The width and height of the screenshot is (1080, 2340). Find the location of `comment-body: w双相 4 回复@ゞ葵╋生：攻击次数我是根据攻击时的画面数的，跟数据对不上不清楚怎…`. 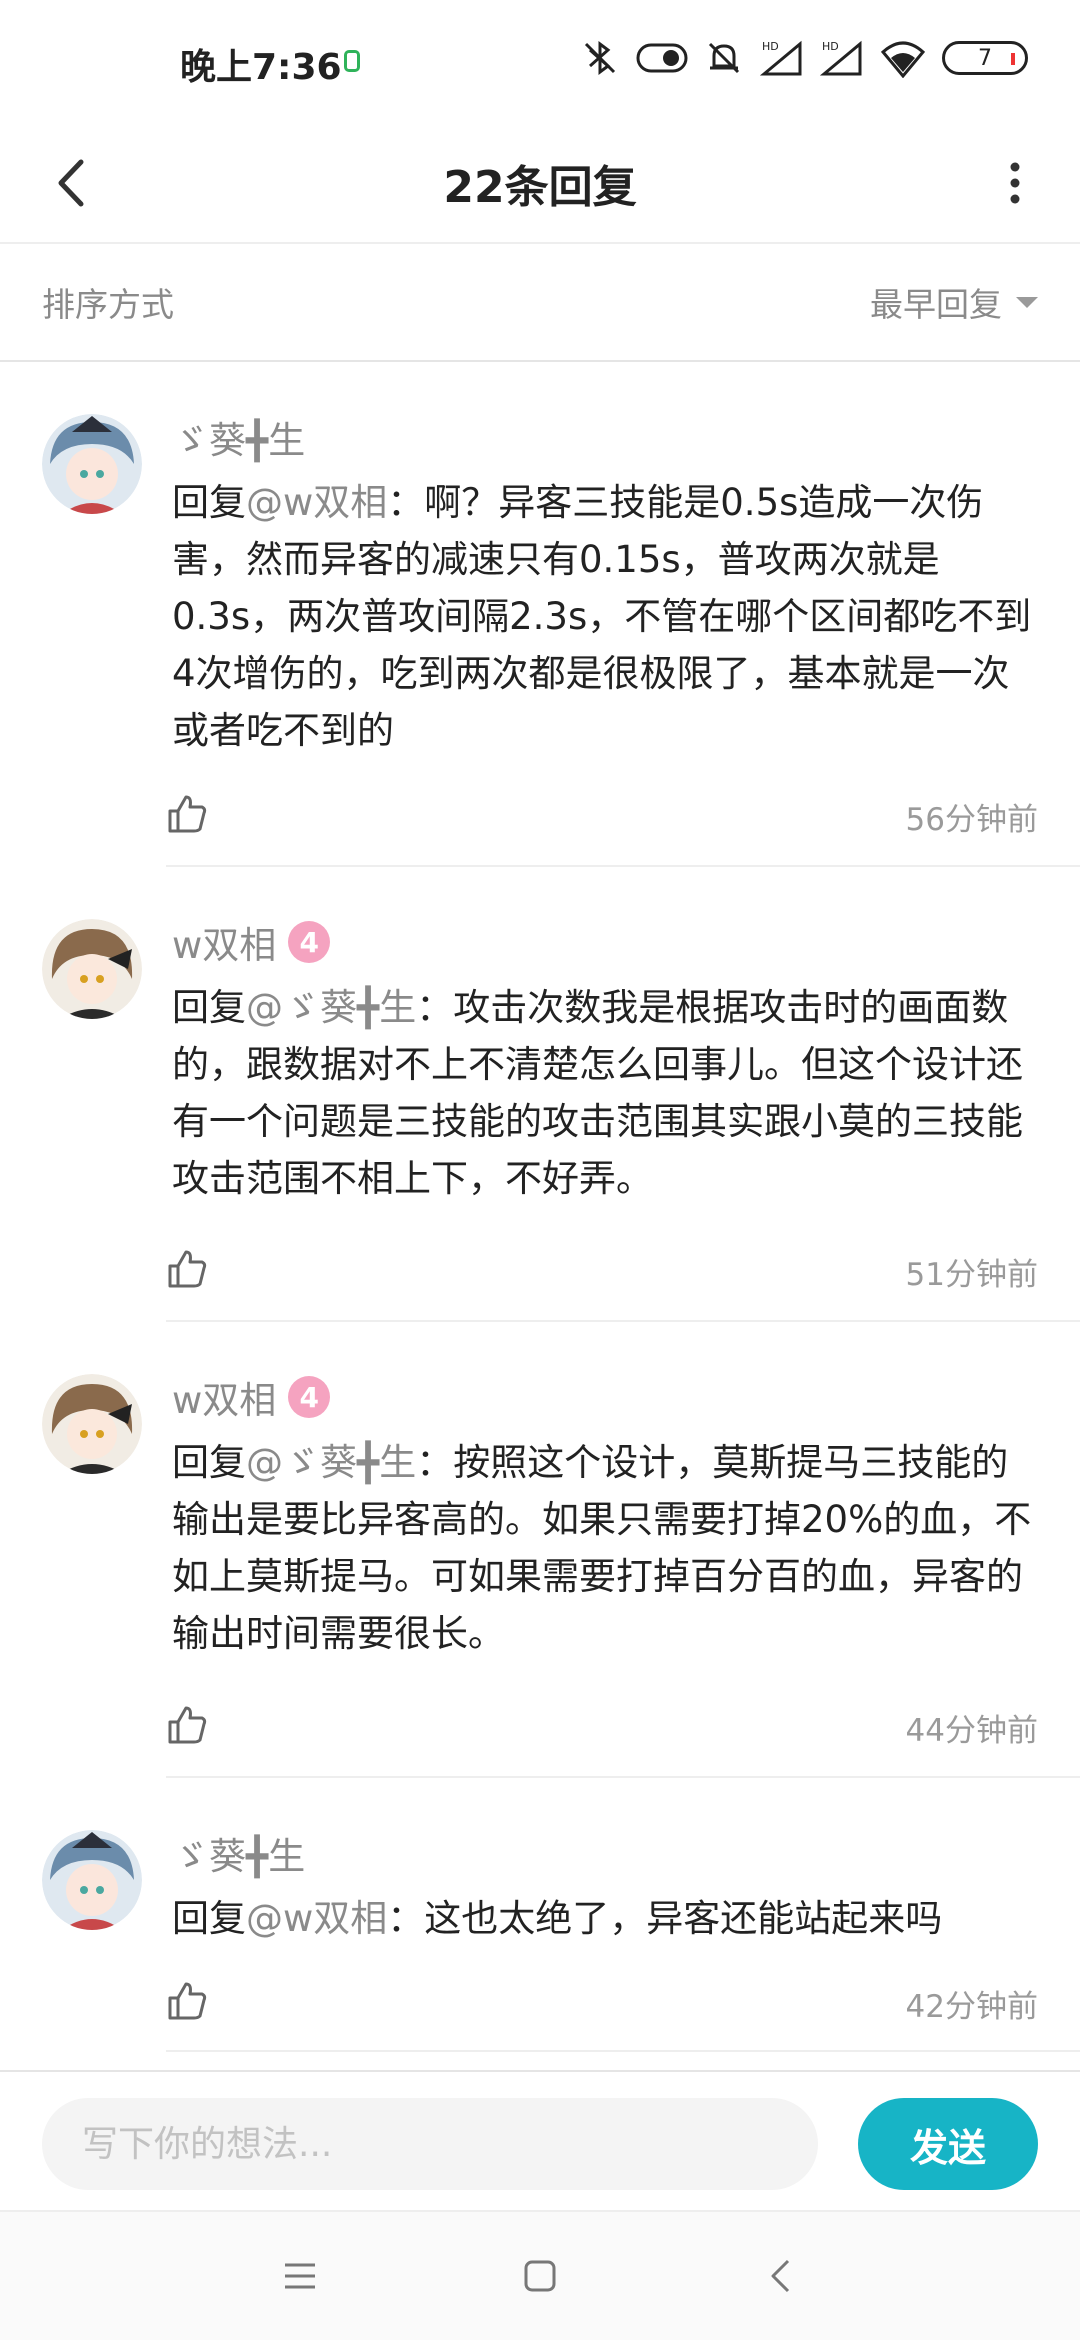

comment-body: w双相 4 回复@ゞ葵╋生：攻击次数我是根据攻击时的画面数的，跟数据对不上不清楚怎… is located at coordinates (605, 1062).